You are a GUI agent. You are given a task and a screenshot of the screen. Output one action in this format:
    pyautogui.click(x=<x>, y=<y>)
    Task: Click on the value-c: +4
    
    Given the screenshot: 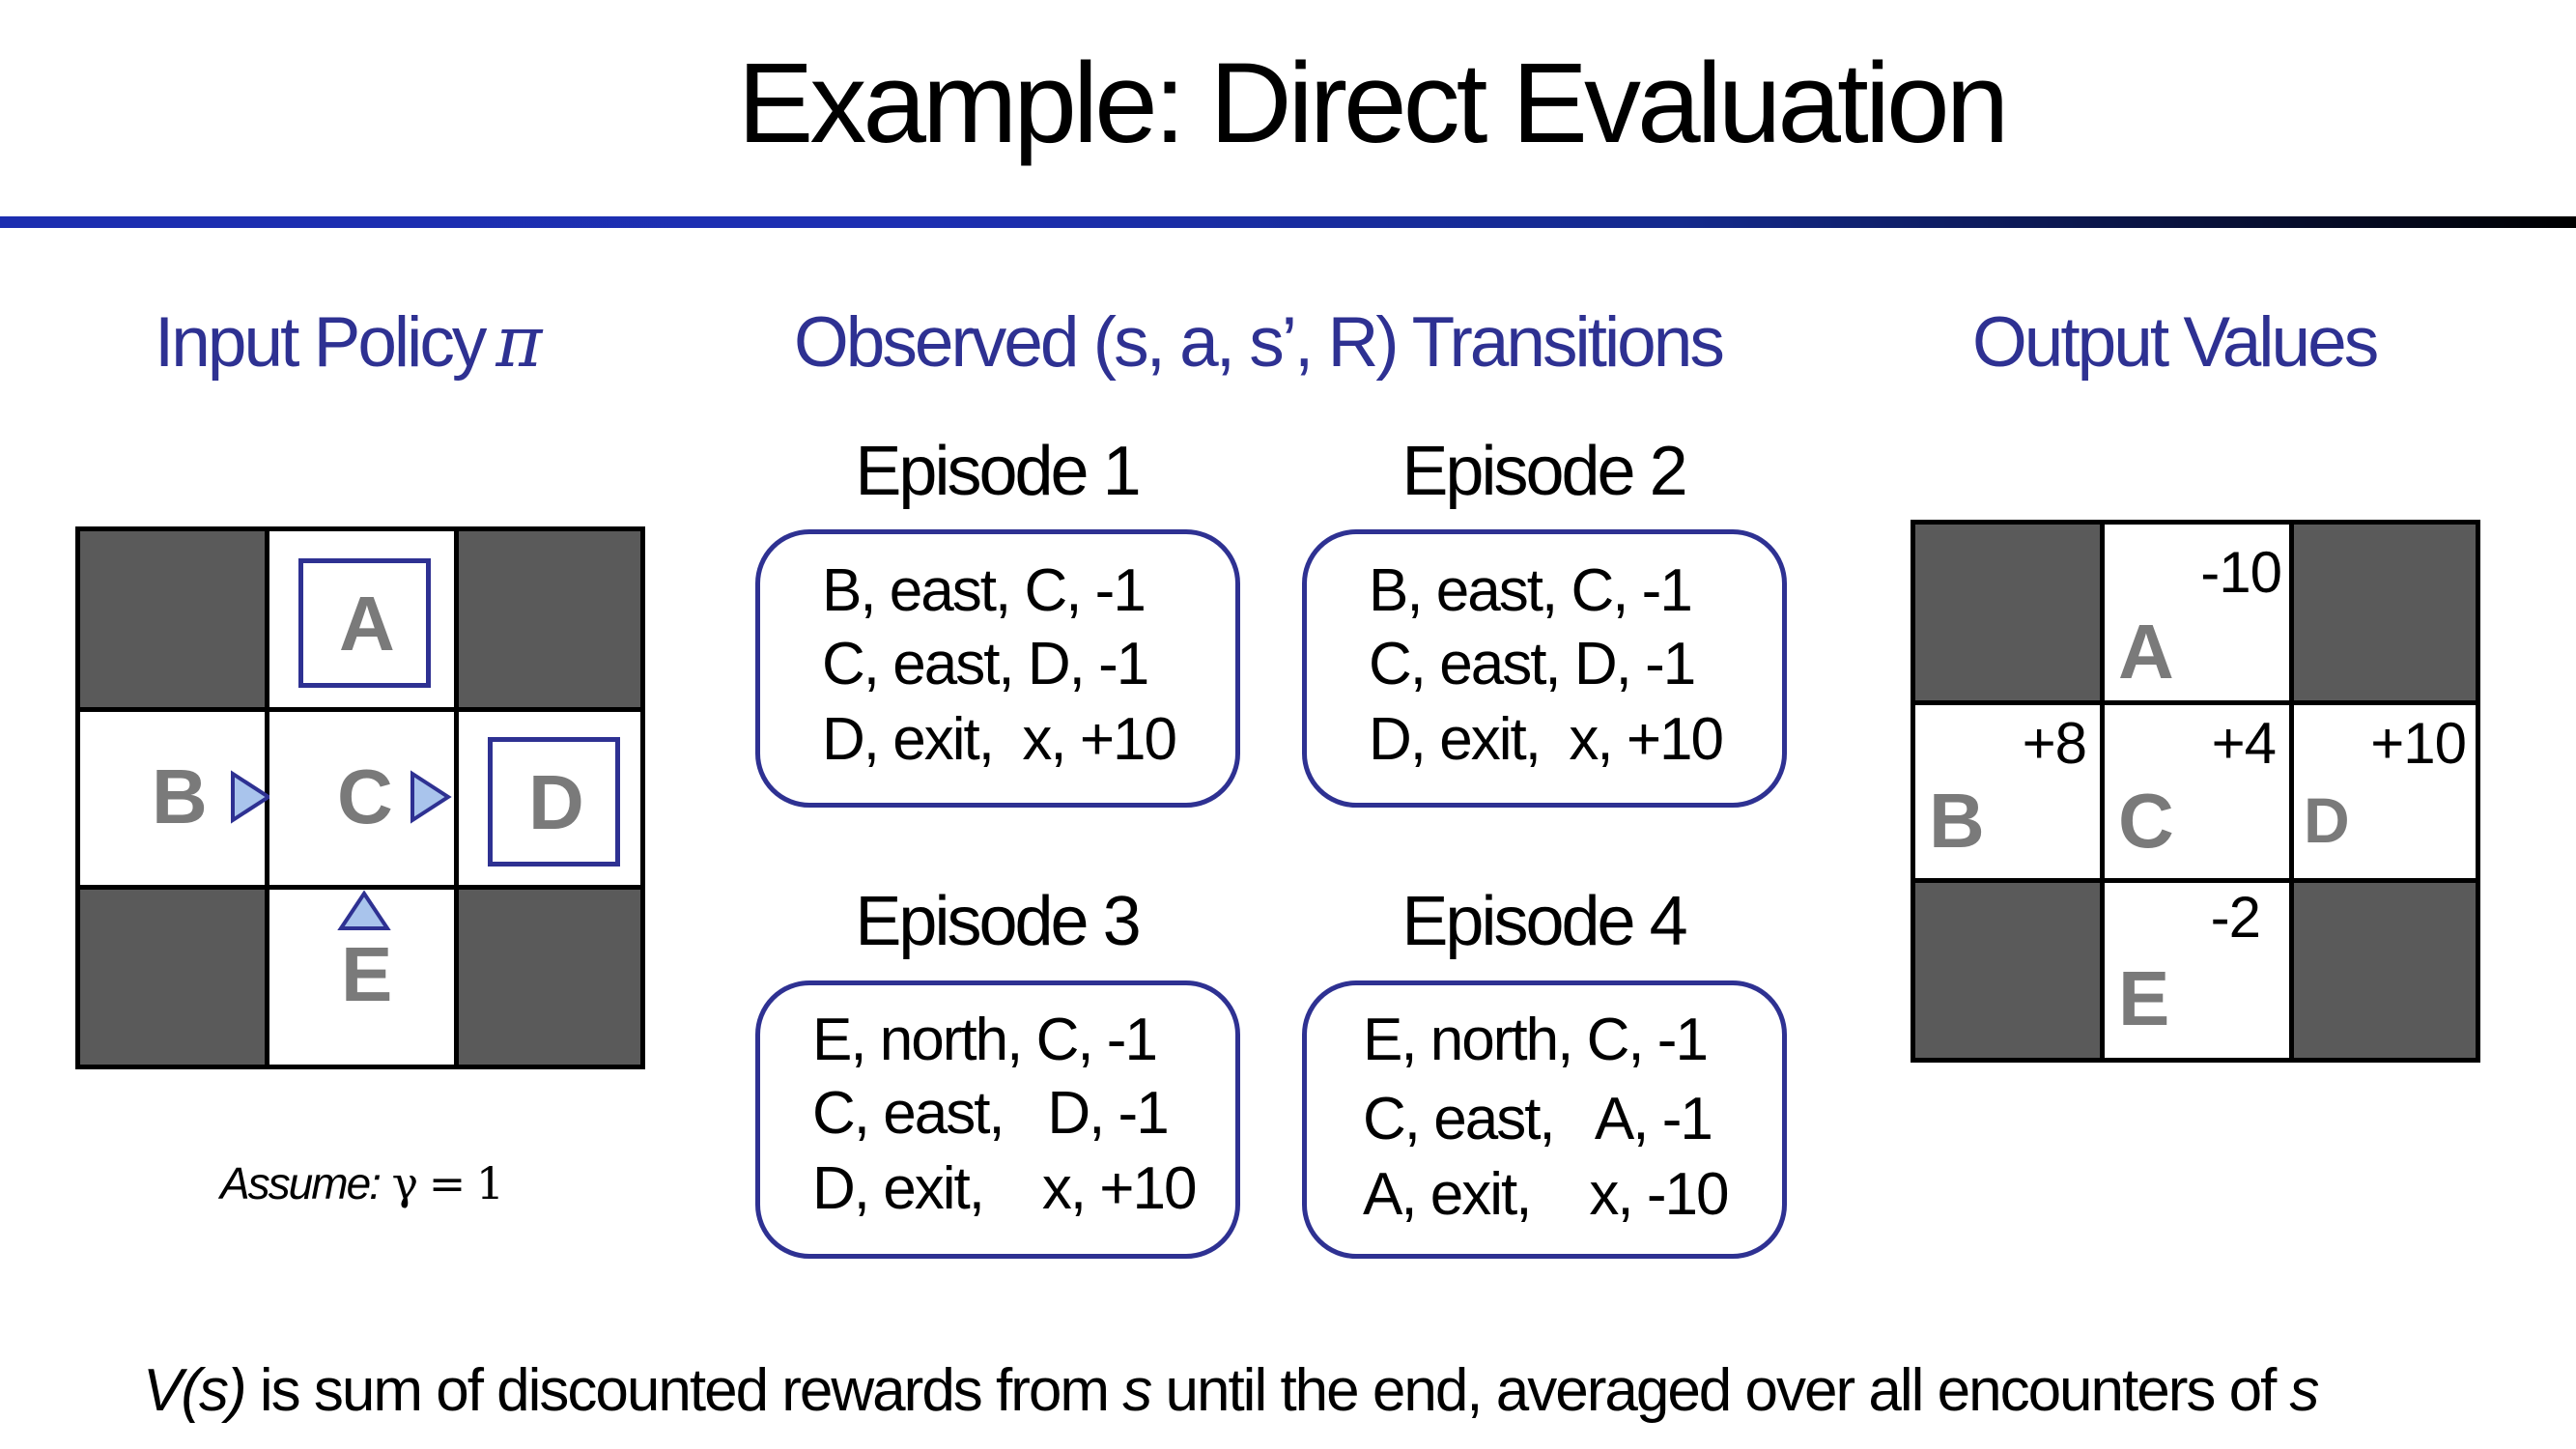 What is the action you would take?
    pyautogui.click(x=2244, y=743)
    